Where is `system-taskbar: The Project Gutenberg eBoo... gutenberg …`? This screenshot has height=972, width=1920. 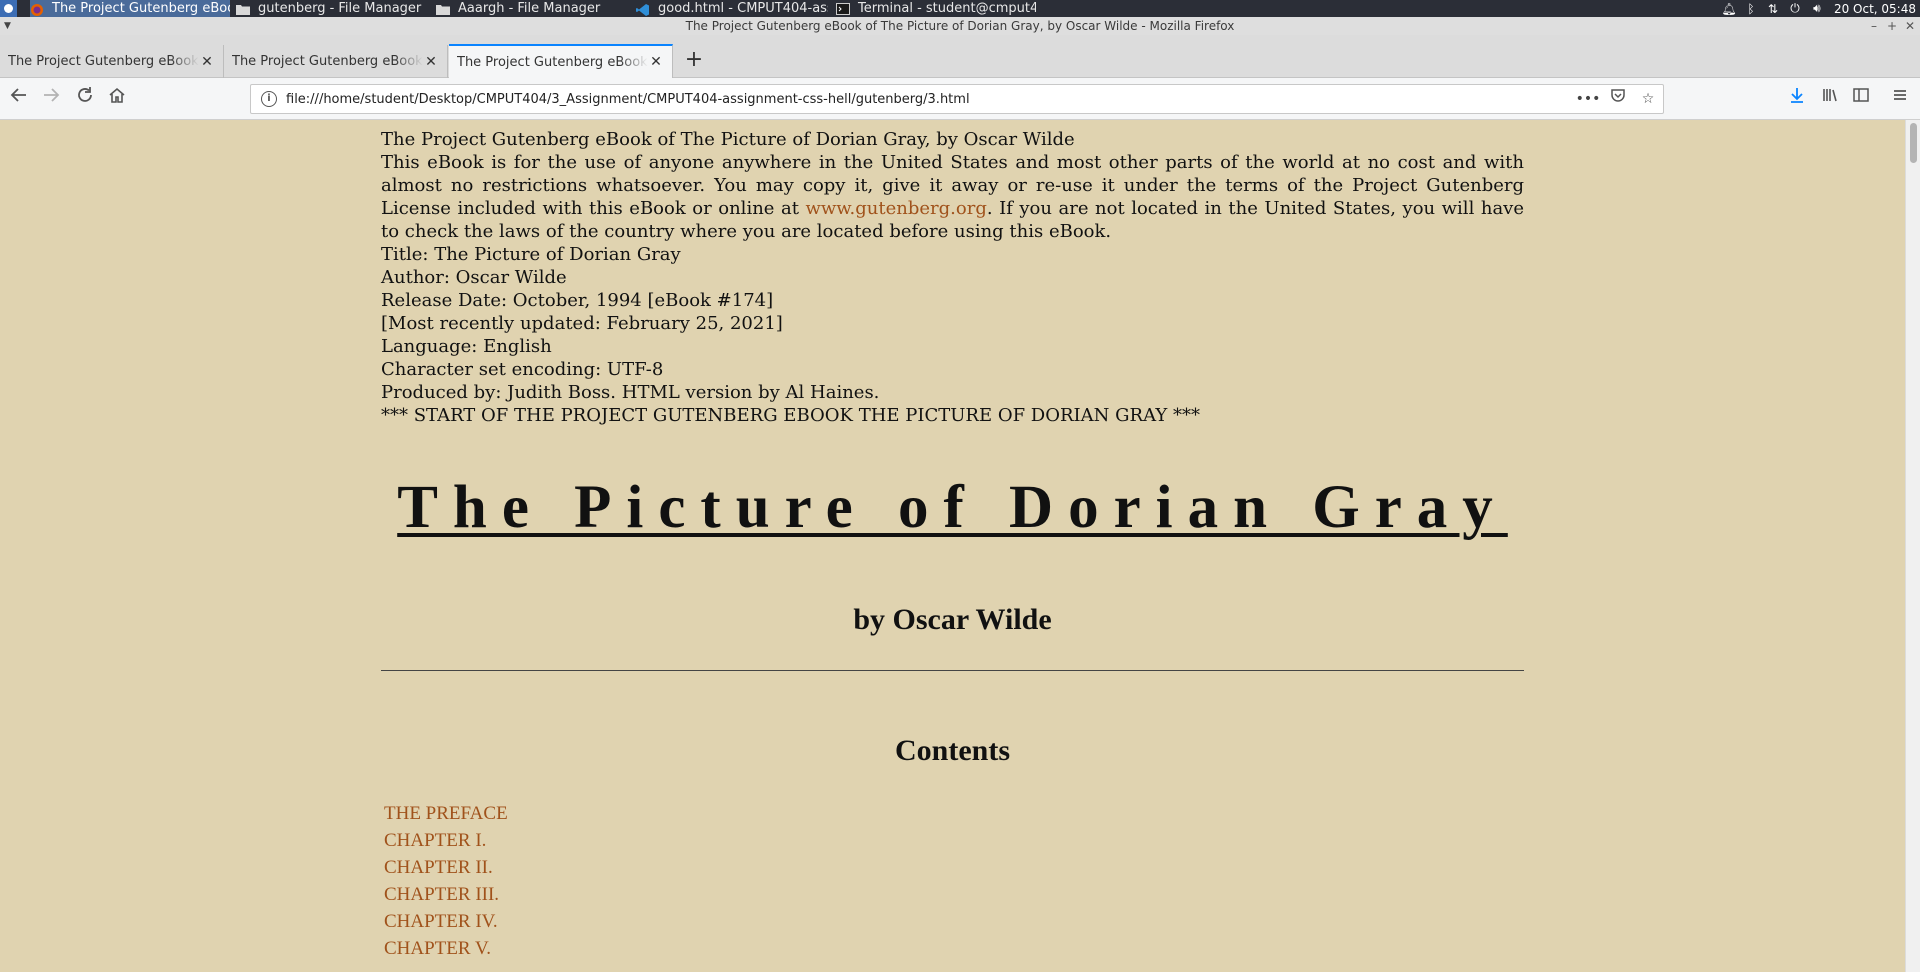 system-taskbar: The Project Gutenberg eBoo... gutenberg … is located at coordinates (960, 8).